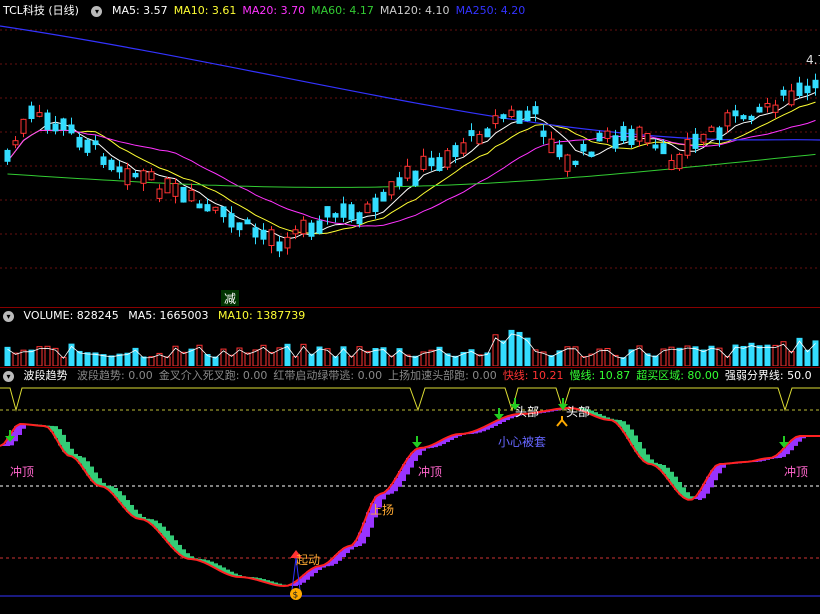  What do you see at coordinates (230, 299) in the screenshot?
I see `reduce-marker: 减` at bounding box center [230, 299].